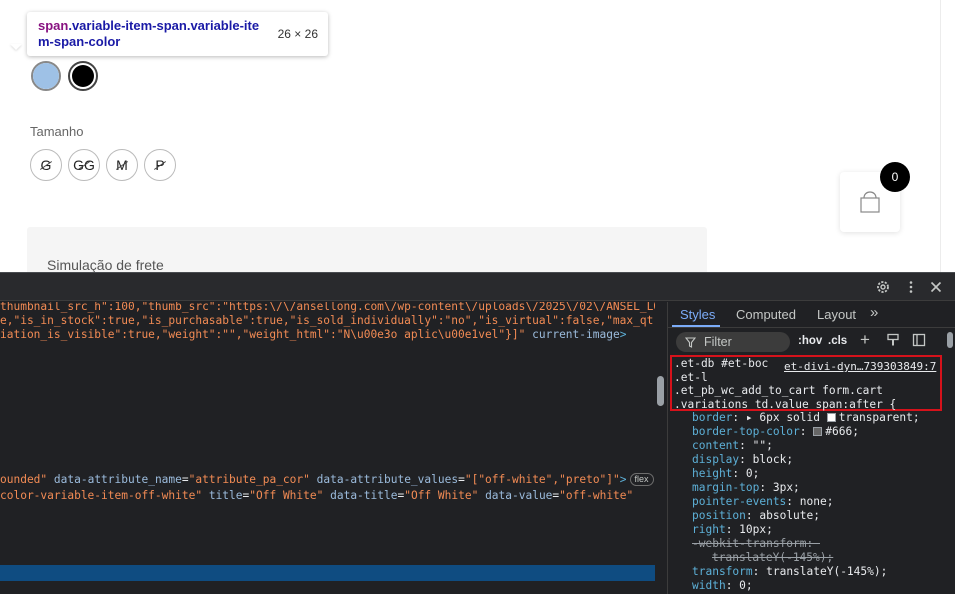 This screenshot has height=594, width=955. What do you see at coordinates (893, 341) in the screenshot?
I see `paint-icon` at bounding box center [893, 341].